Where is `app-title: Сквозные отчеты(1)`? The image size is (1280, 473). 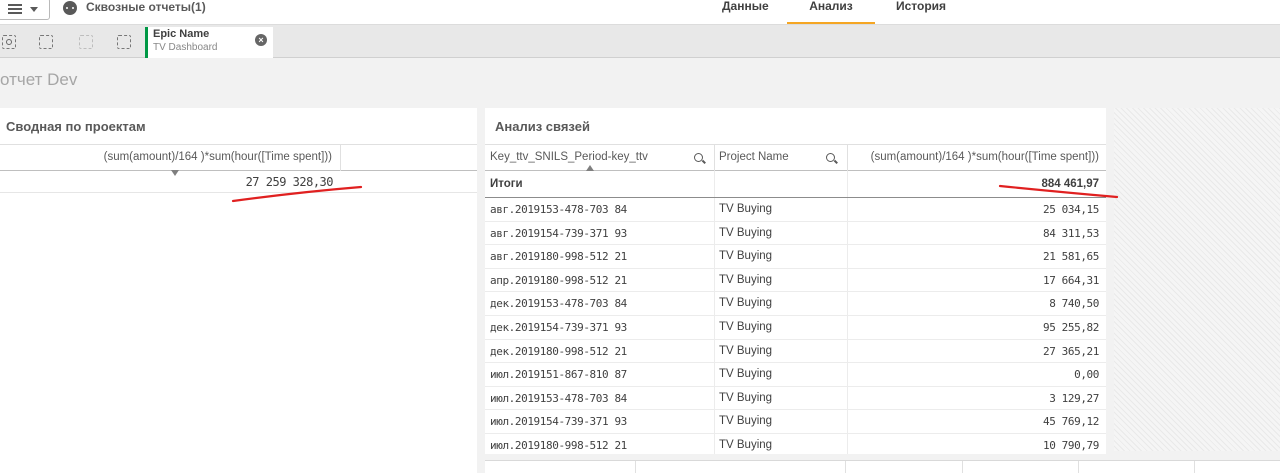
app-title: Сквозные отчеты(1) is located at coordinates (146, 7).